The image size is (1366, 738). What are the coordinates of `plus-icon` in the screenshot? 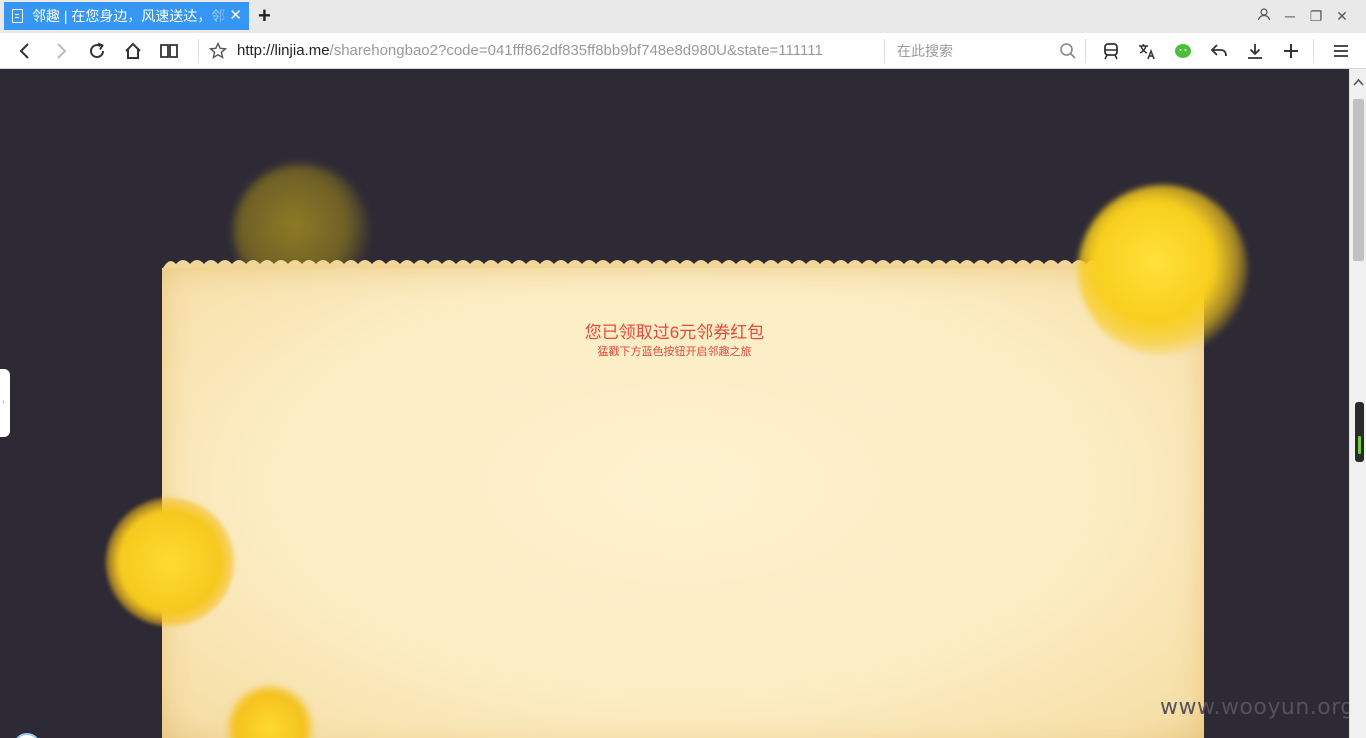 It's located at (1291, 51).